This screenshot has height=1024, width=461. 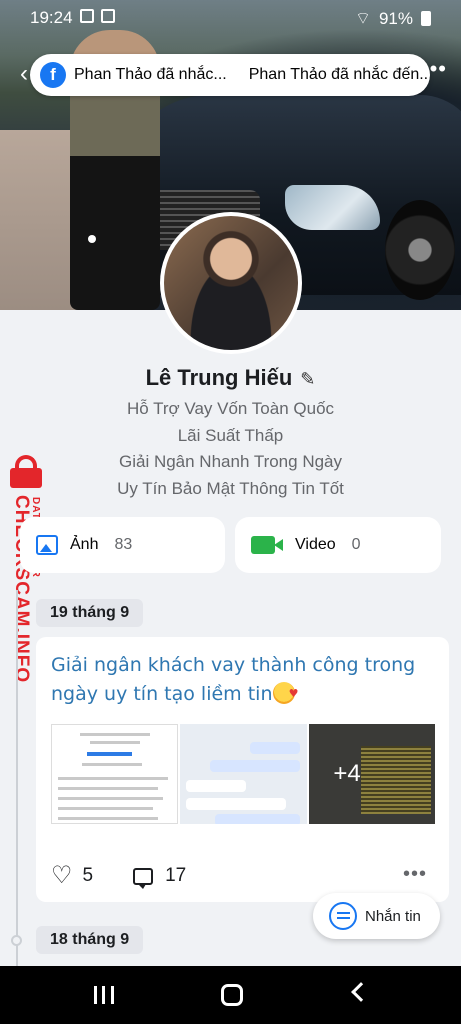 I want to click on profile-name: Lê Trung Hiếu, so click(x=219, y=377).